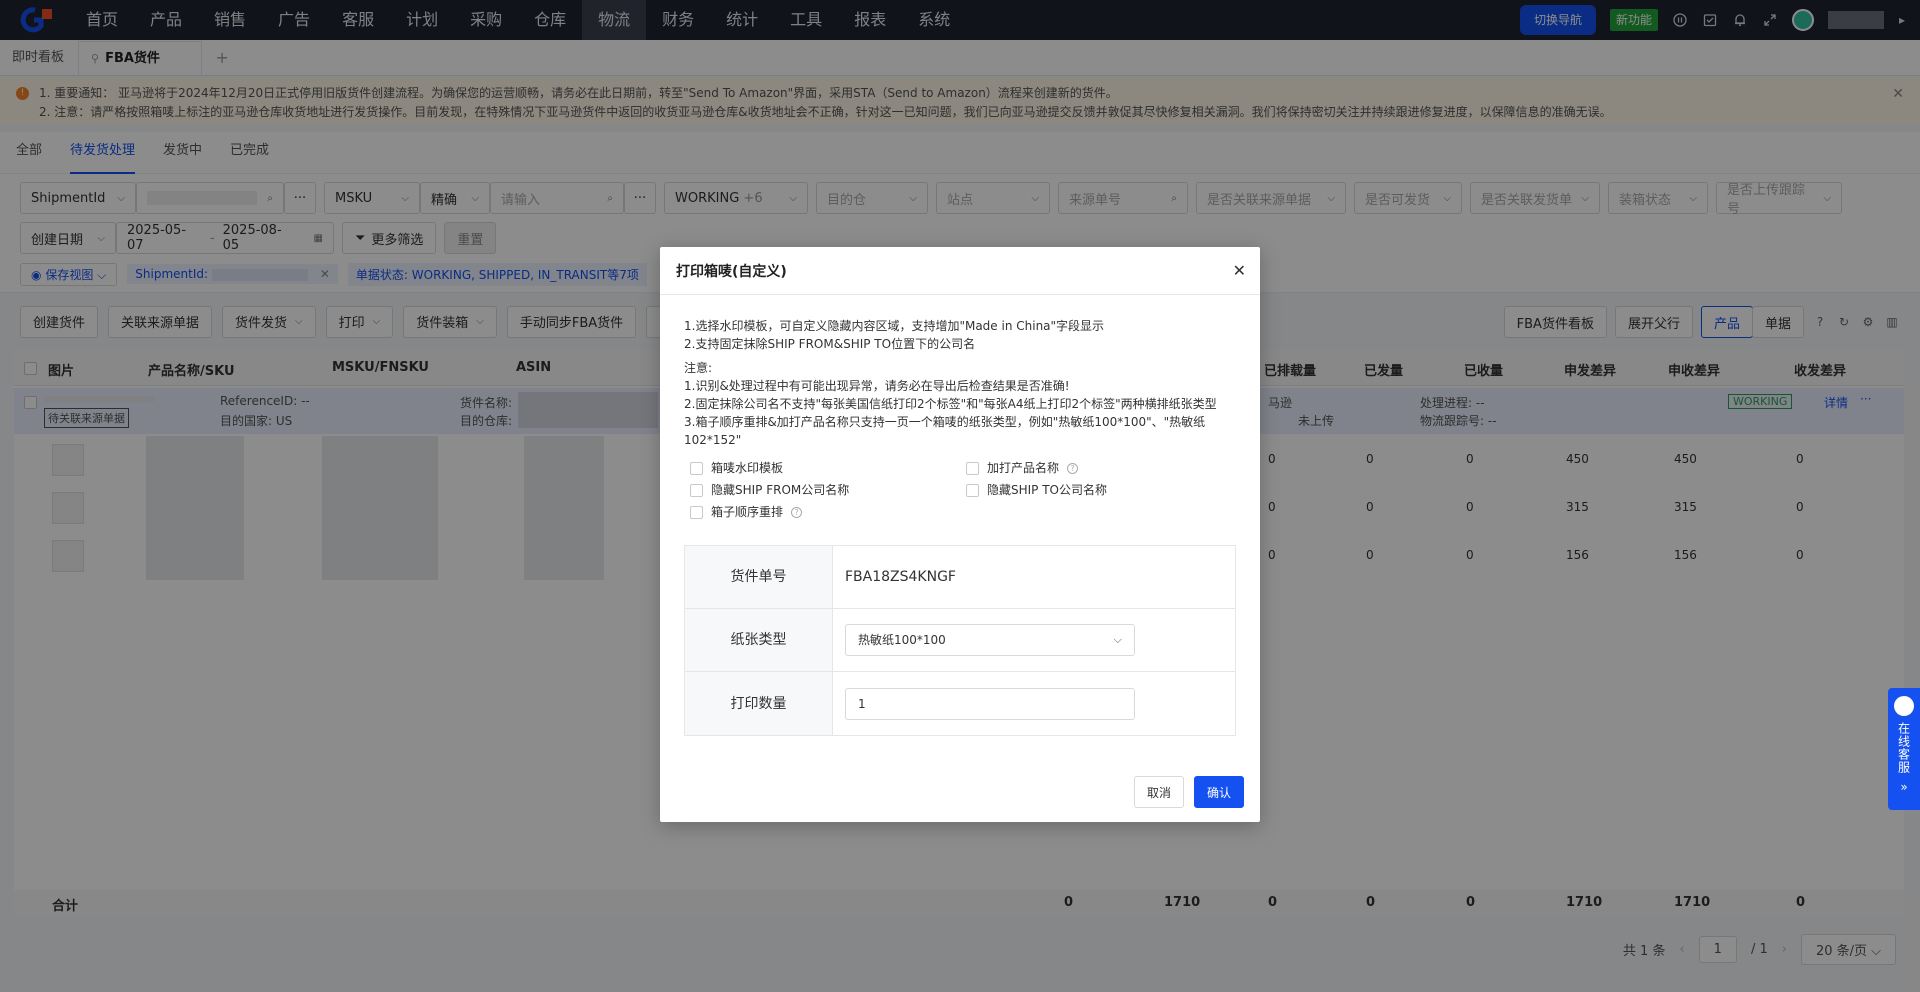  Describe the element at coordinates (828, 468) in the screenshot. I see `watermark-template-checkbox: 箱唛水印模板` at that location.